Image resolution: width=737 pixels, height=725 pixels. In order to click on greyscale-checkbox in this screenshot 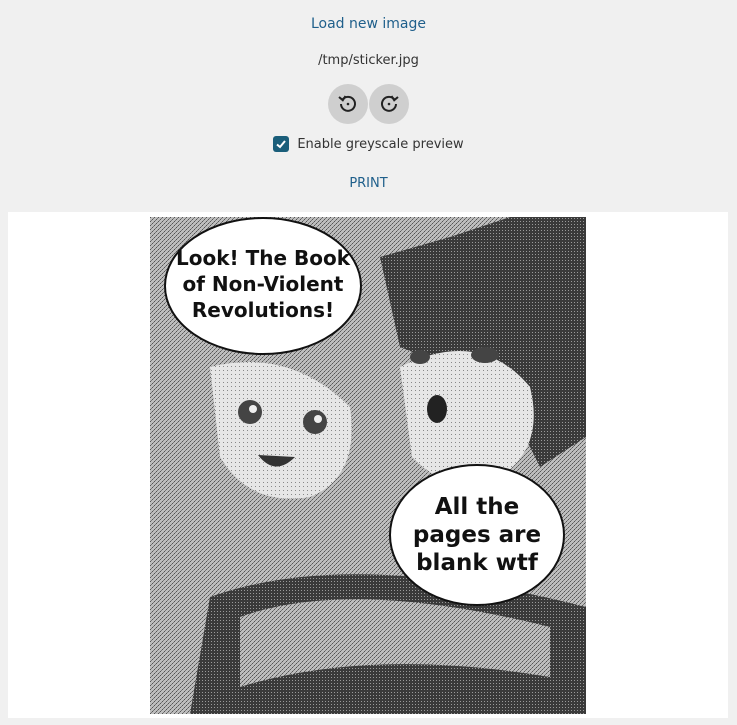, I will do `click(281, 144)`.